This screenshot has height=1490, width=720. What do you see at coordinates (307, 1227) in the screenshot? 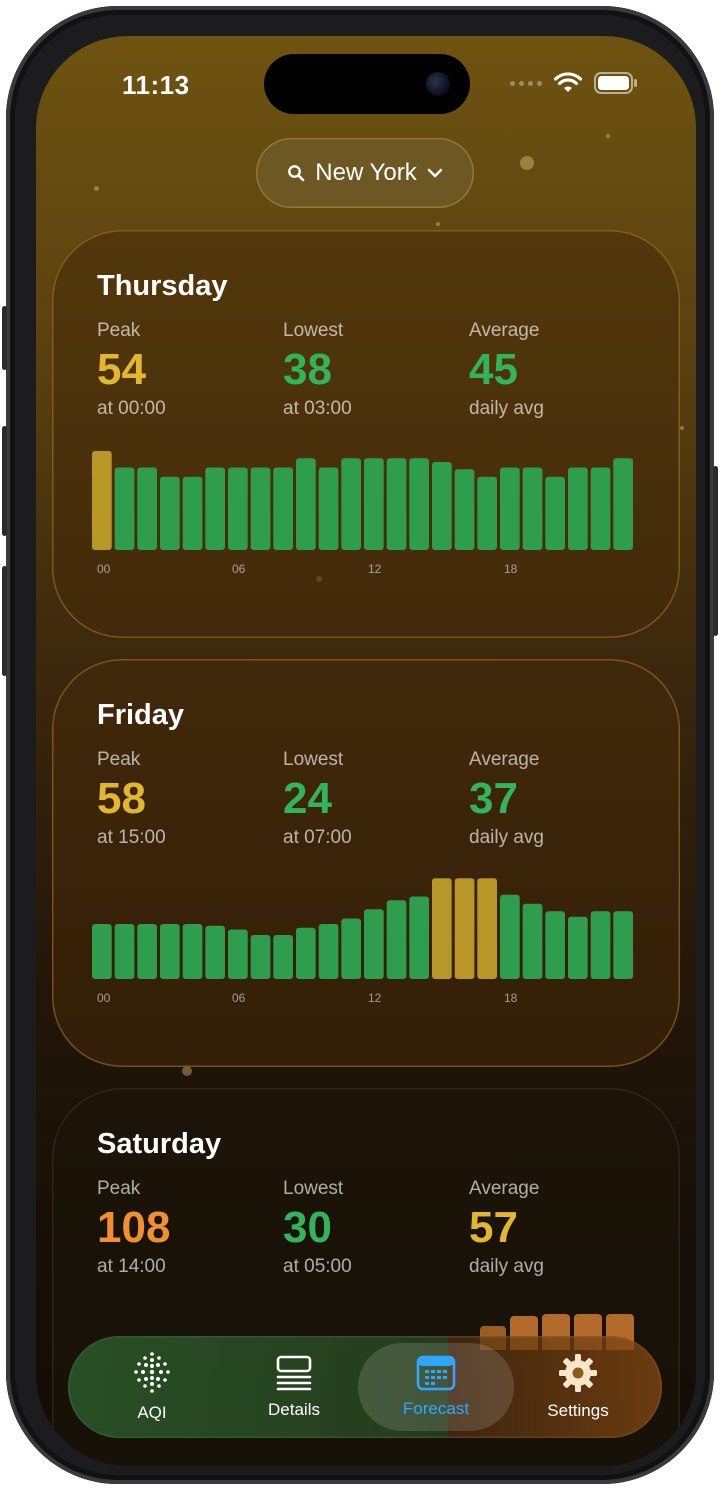
I see `lowest-value: 30` at bounding box center [307, 1227].